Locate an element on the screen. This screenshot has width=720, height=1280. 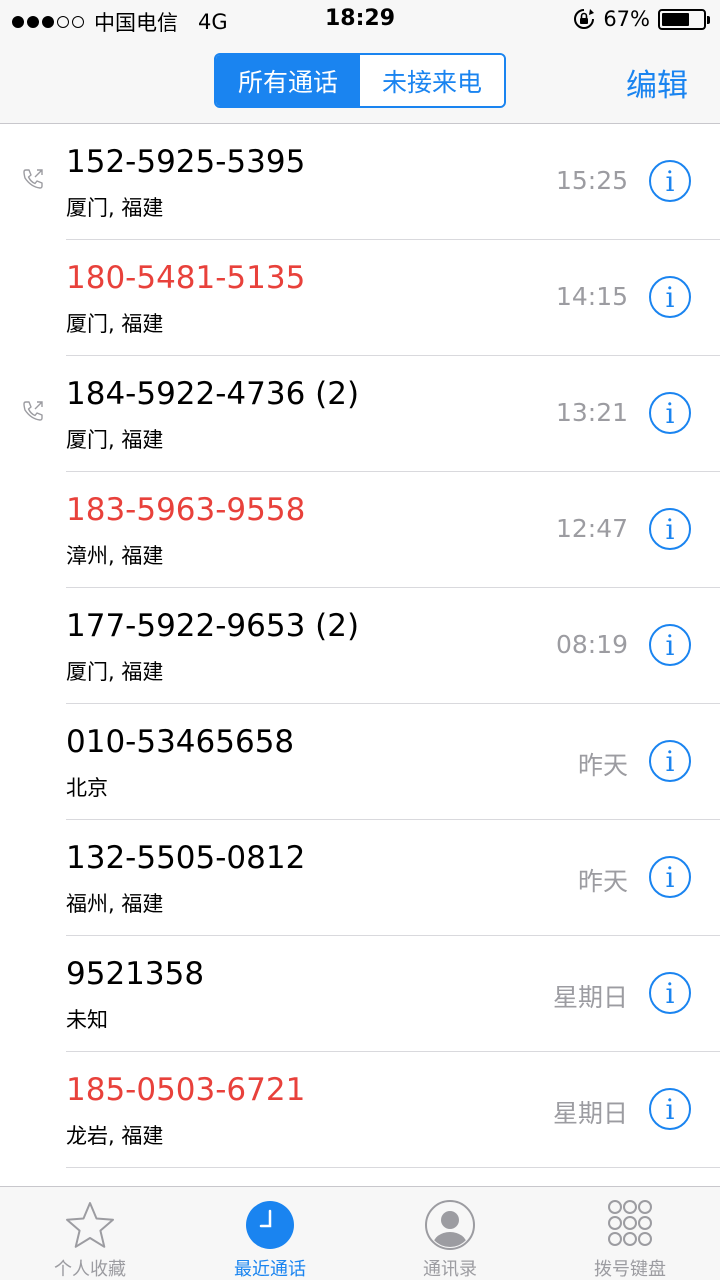
contact-icon is located at coordinates (450, 1225).